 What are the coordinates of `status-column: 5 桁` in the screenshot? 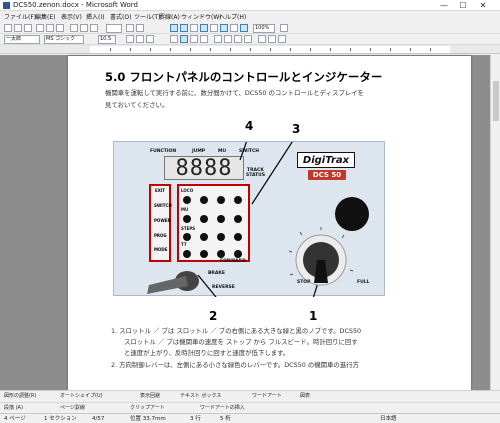 It's located at (225, 419).